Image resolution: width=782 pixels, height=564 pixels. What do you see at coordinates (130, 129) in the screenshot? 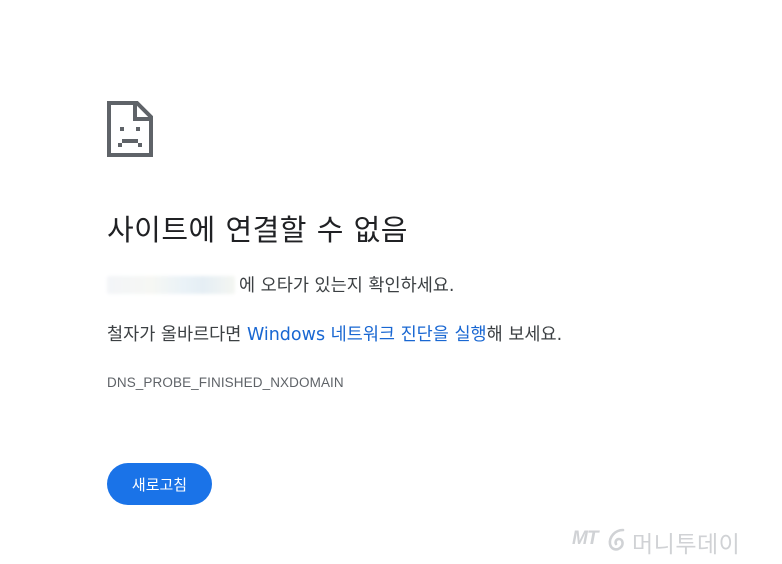
I see `sad-document-icon` at bounding box center [130, 129].